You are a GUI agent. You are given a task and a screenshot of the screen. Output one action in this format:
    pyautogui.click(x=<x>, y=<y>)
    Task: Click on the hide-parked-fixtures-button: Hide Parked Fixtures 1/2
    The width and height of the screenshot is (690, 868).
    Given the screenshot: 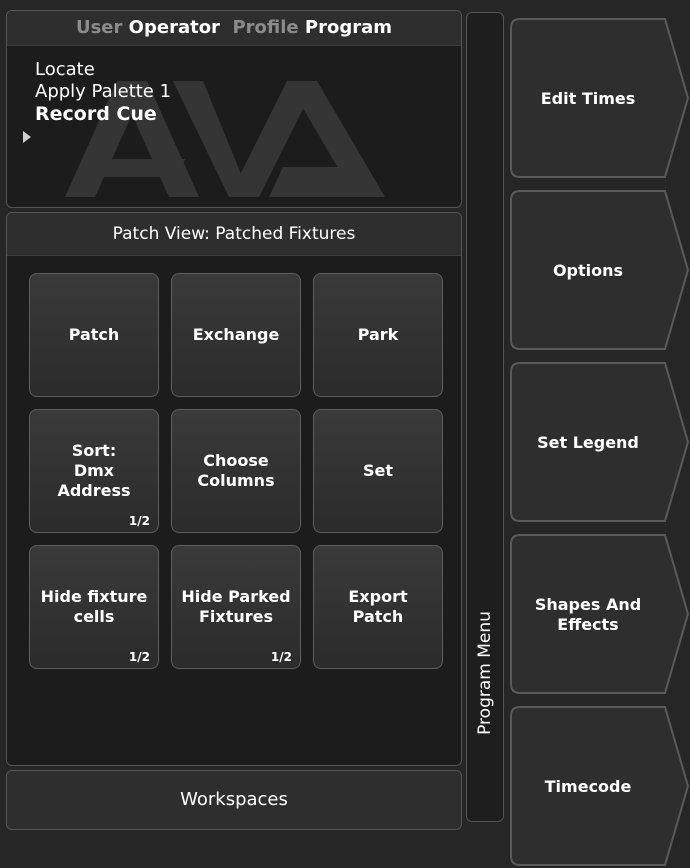 What is the action you would take?
    pyautogui.click(x=236, y=607)
    